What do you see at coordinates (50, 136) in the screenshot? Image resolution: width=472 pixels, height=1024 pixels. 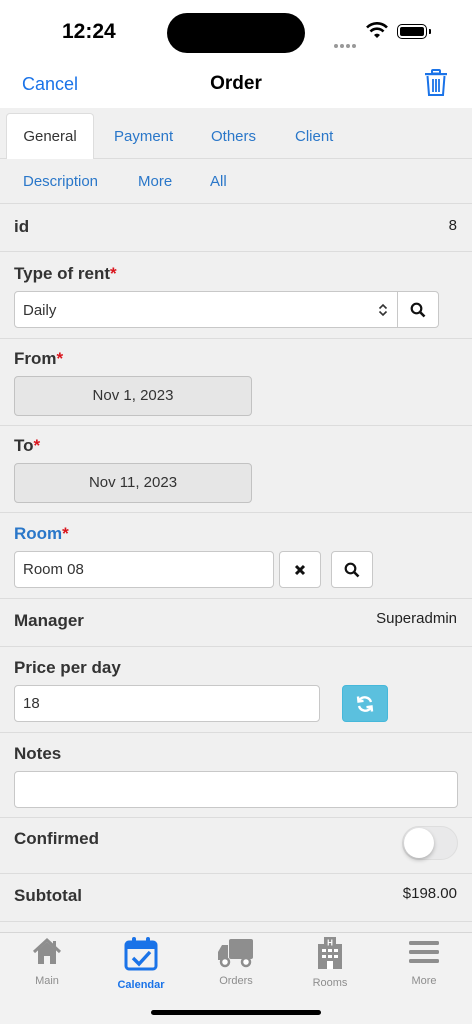 I see `tab-general: General` at bounding box center [50, 136].